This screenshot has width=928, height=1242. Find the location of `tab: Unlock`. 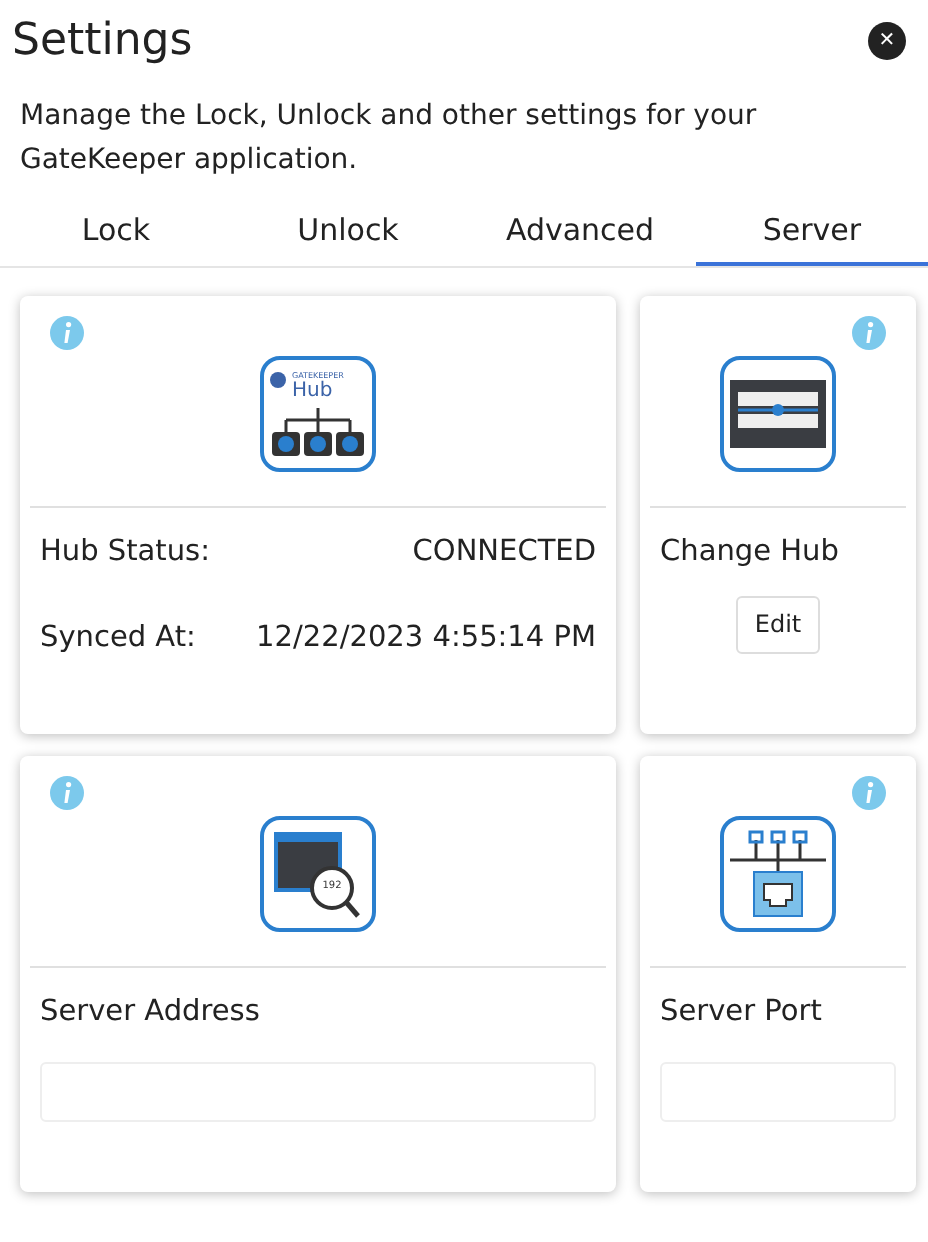

tab: Unlock is located at coordinates (348, 233).